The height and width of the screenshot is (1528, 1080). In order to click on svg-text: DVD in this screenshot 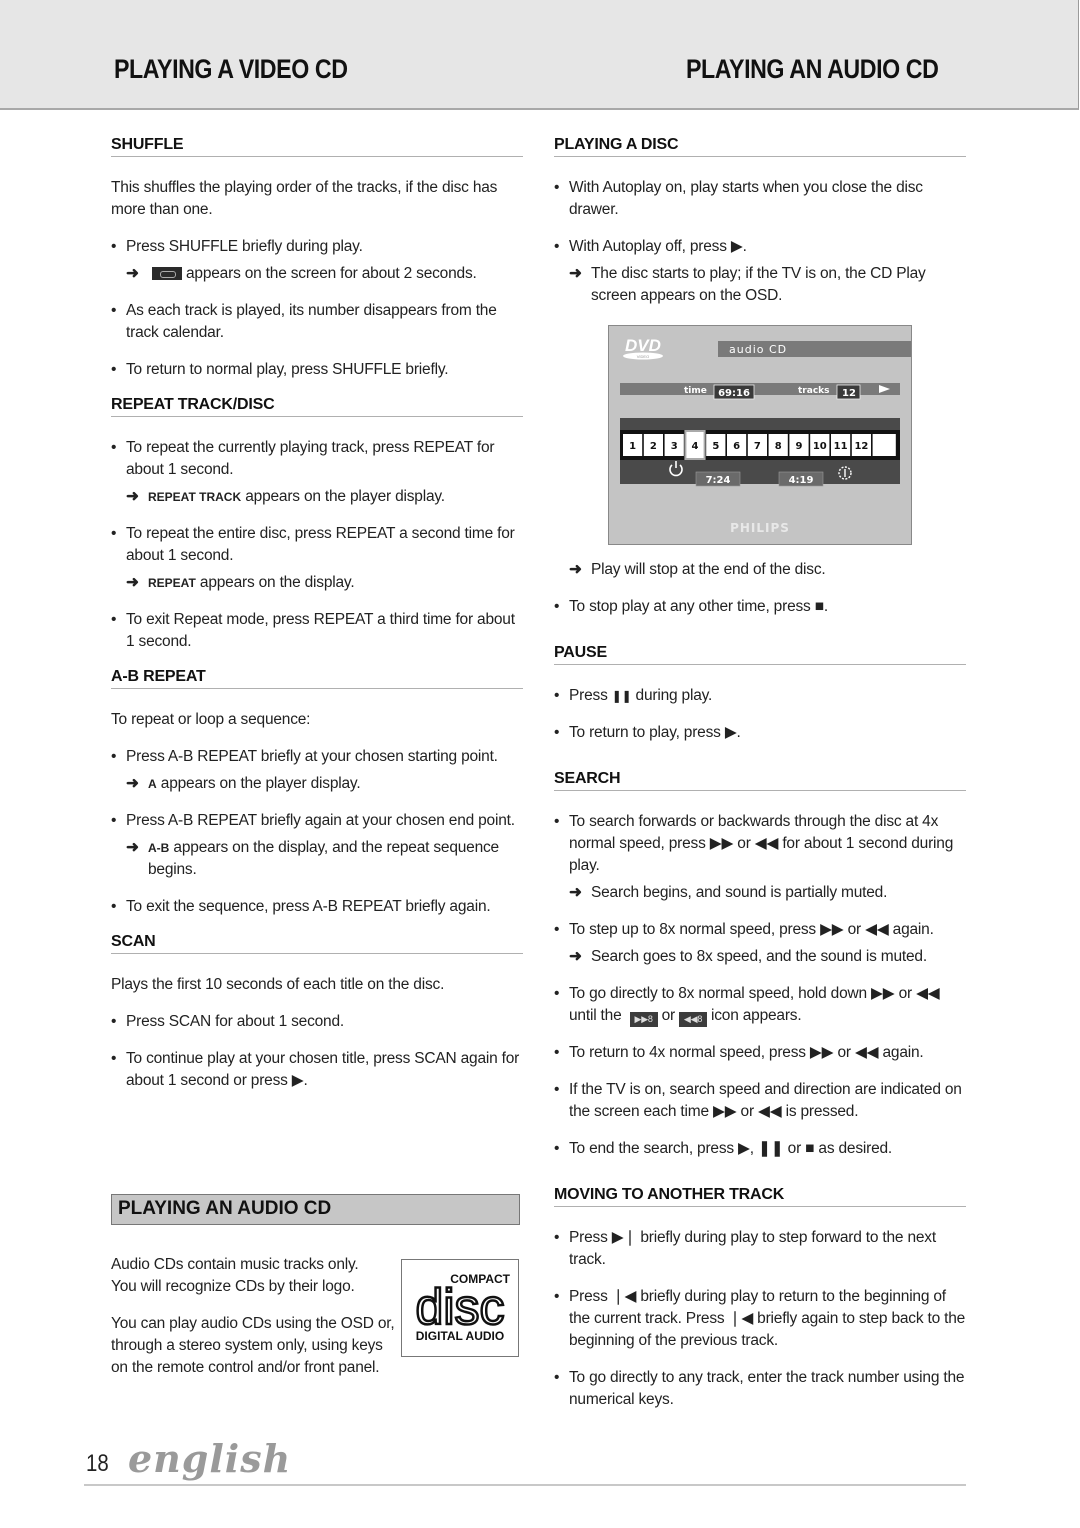, I will do `click(643, 345)`.